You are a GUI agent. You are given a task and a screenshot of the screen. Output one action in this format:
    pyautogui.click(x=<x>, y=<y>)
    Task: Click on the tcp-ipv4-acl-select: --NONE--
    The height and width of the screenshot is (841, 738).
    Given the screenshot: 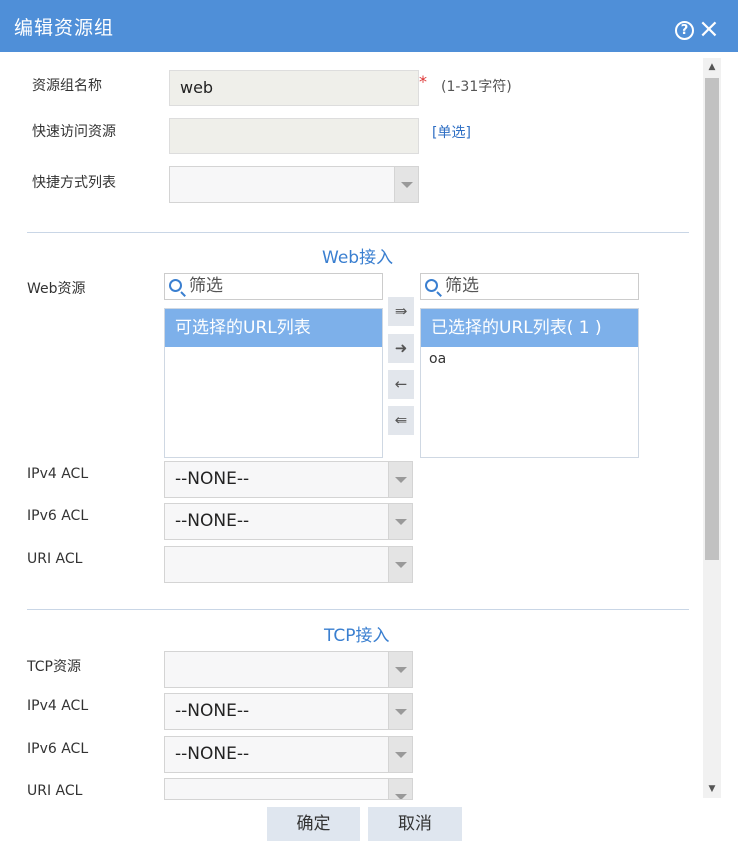 What is the action you would take?
    pyautogui.click(x=288, y=711)
    